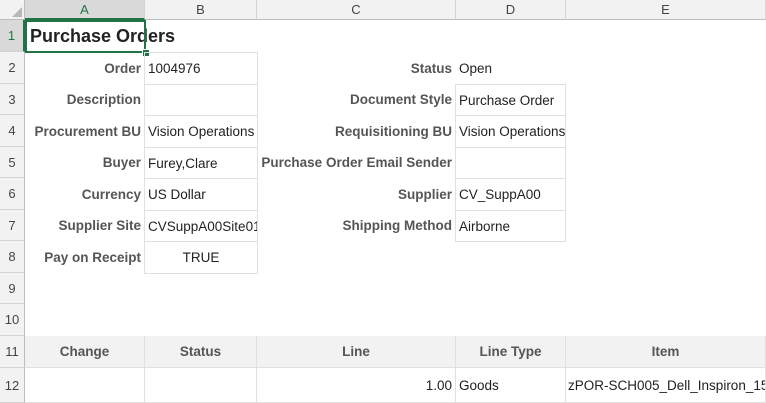  What do you see at coordinates (510, 163) in the screenshot?
I see `po-email-sender-value-cell` at bounding box center [510, 163].